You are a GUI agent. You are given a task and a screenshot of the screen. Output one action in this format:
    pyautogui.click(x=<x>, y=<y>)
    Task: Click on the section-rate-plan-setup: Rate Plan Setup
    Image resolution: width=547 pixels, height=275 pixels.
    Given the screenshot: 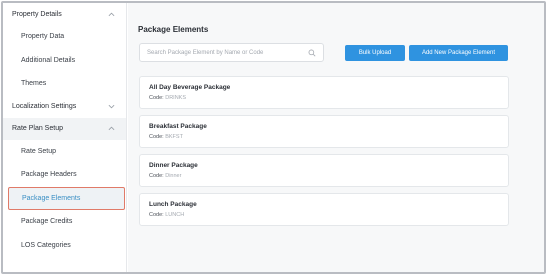 What is the action you would take?
    pyautogui.click(x=64, y=128)
    